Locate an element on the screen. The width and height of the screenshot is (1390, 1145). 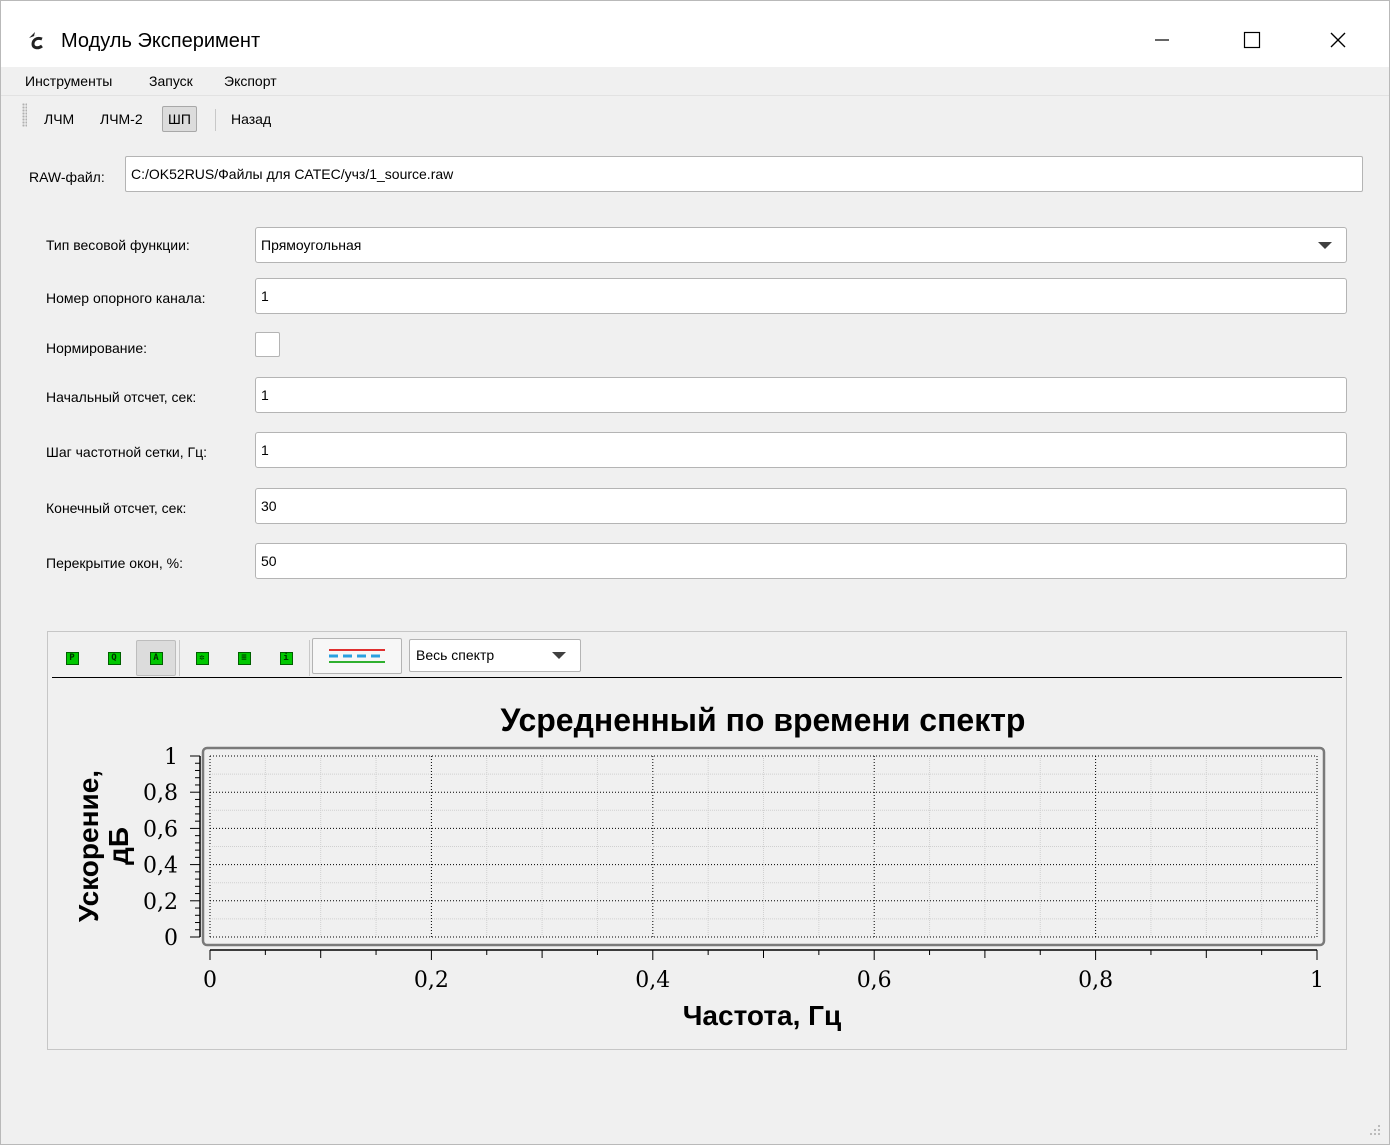
mode-toolbar: ЛЧМ ЛЧМ-2 ШП Назад is located at coordinates (695, 118).